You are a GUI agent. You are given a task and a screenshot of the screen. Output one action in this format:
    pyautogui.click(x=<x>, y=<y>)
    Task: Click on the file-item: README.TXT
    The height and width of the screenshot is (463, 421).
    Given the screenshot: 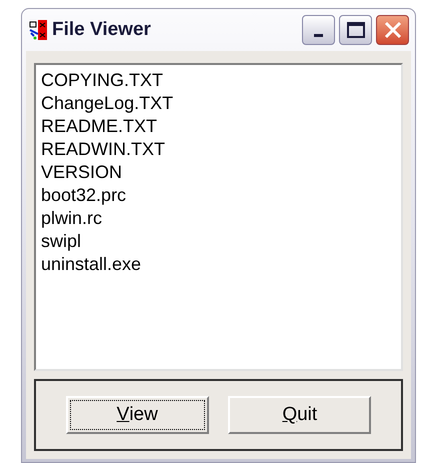 What is the action you would take?
    pyautogui.click(x=218, y=126)
    